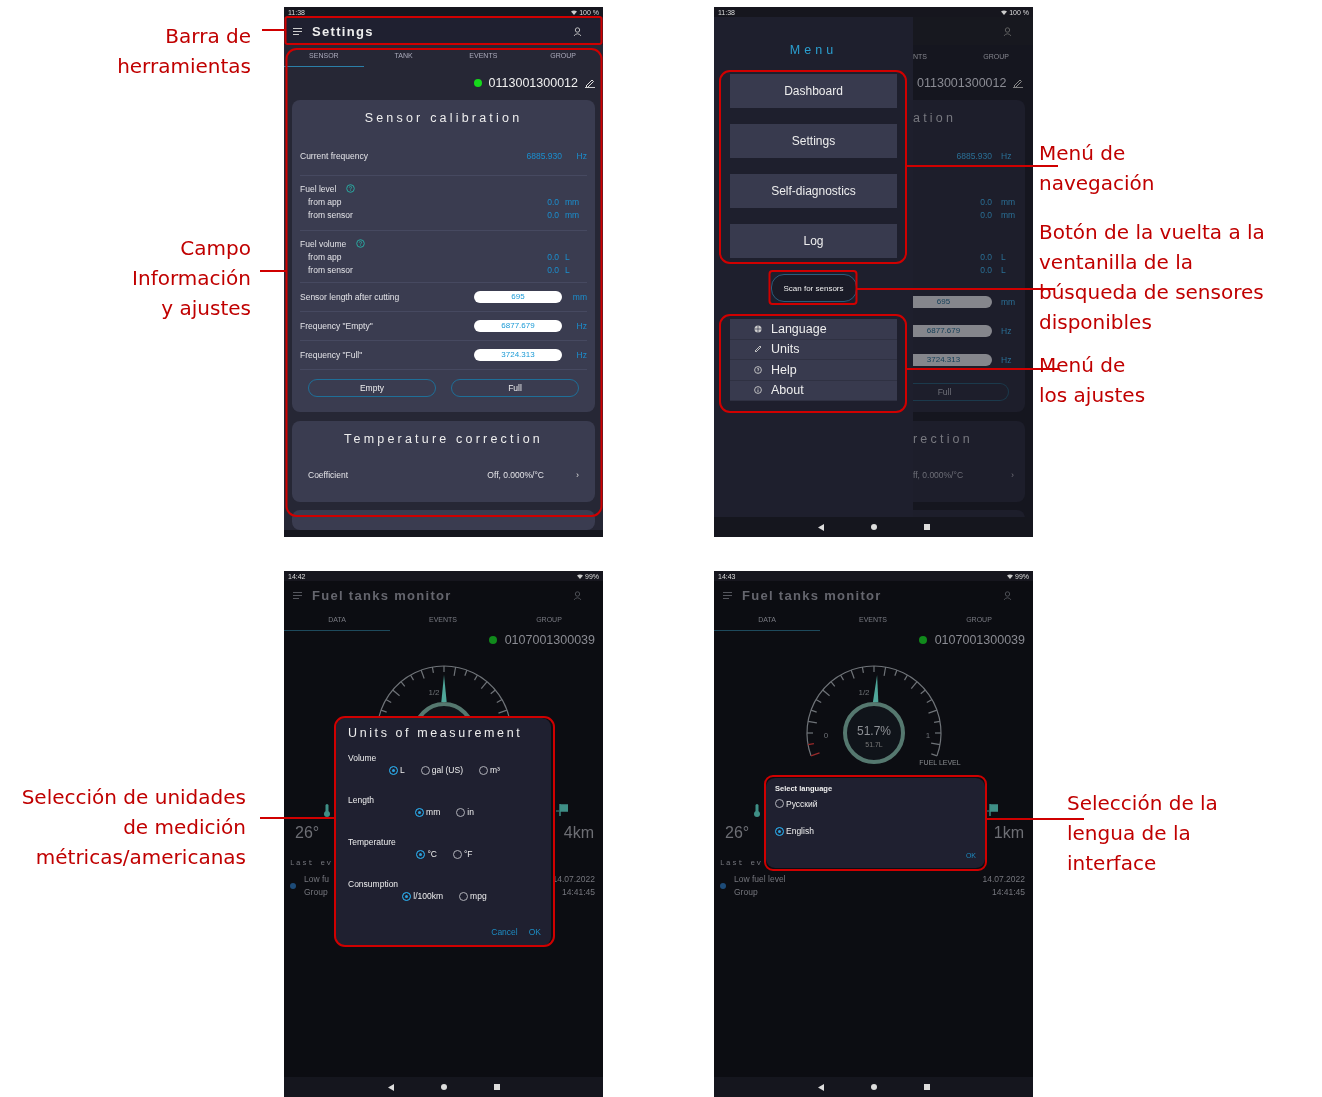  Describe the element at coordinates (873, 731) in the screenshot. I see `gauge-reading: 51.7%` at that location.